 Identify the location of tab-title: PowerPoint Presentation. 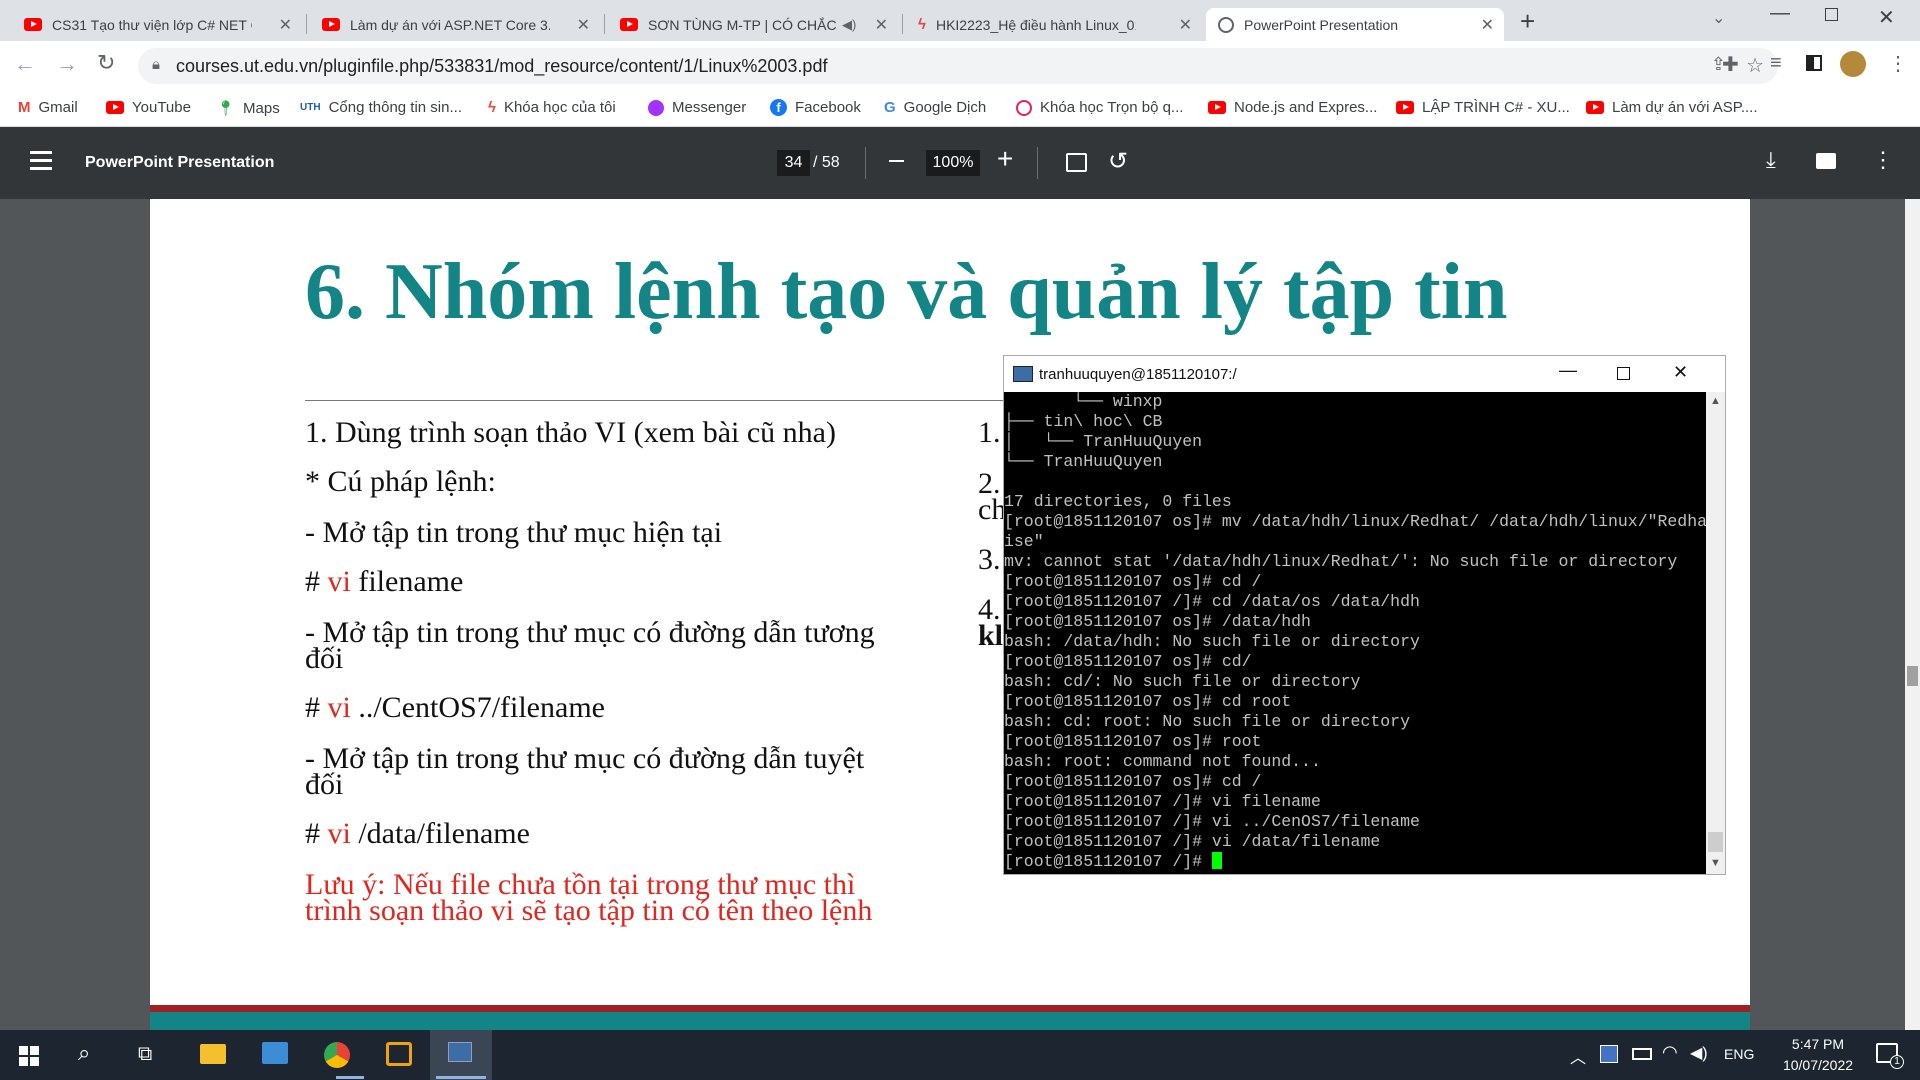
(1321, 24).